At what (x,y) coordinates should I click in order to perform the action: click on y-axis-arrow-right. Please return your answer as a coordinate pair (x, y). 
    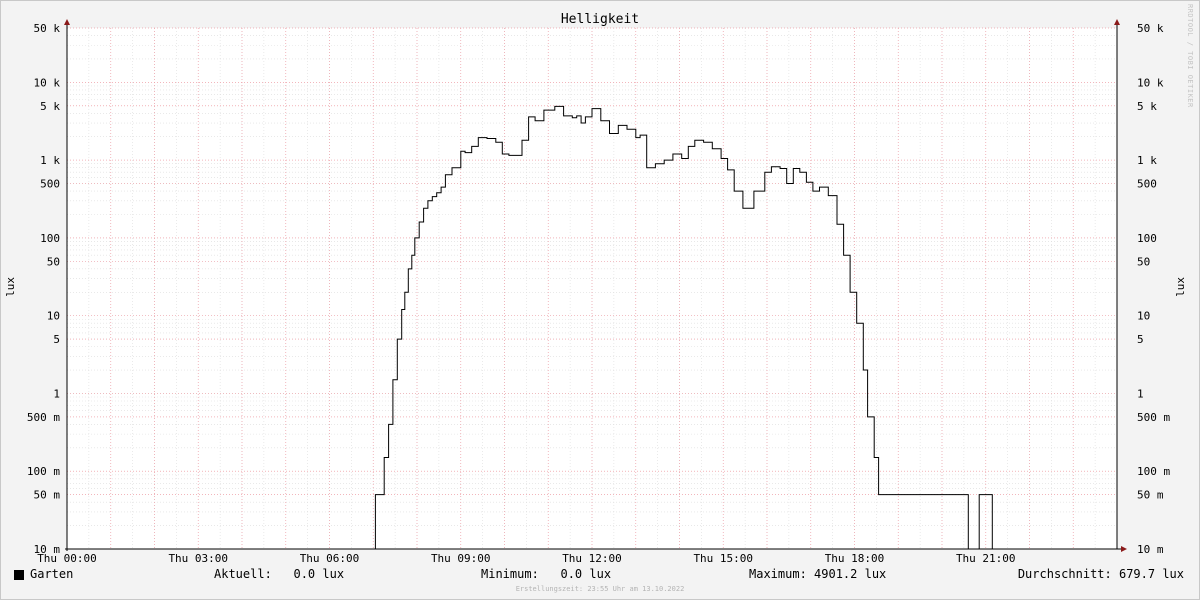
    Looking at the image, I should click on (1117, 22).